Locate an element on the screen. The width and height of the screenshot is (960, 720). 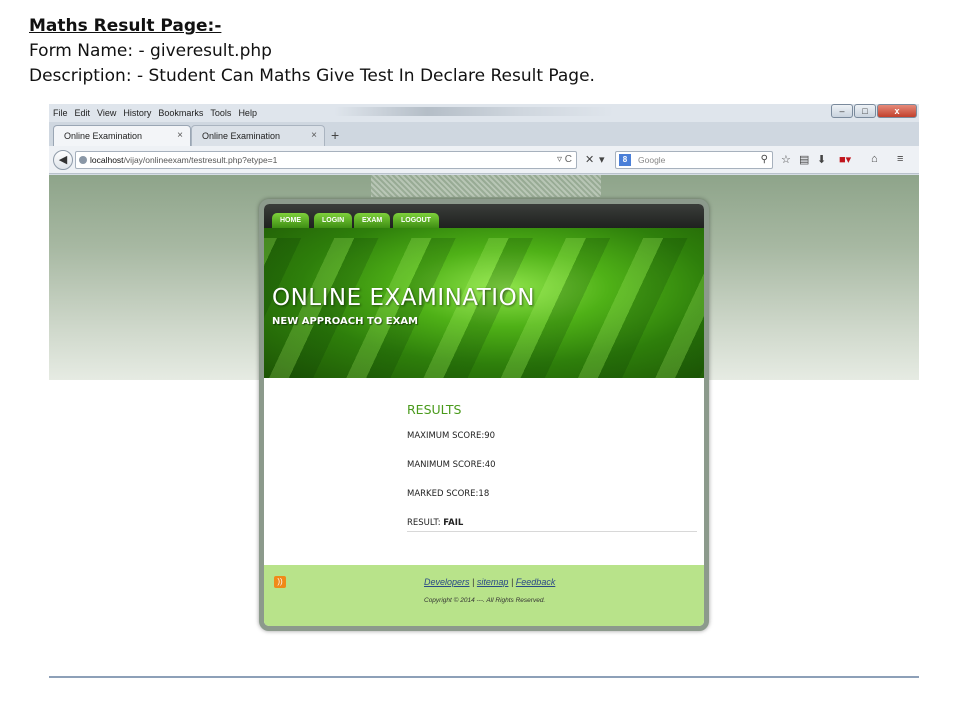
results-heading: RESULTS is located at coordinates (434, 409).